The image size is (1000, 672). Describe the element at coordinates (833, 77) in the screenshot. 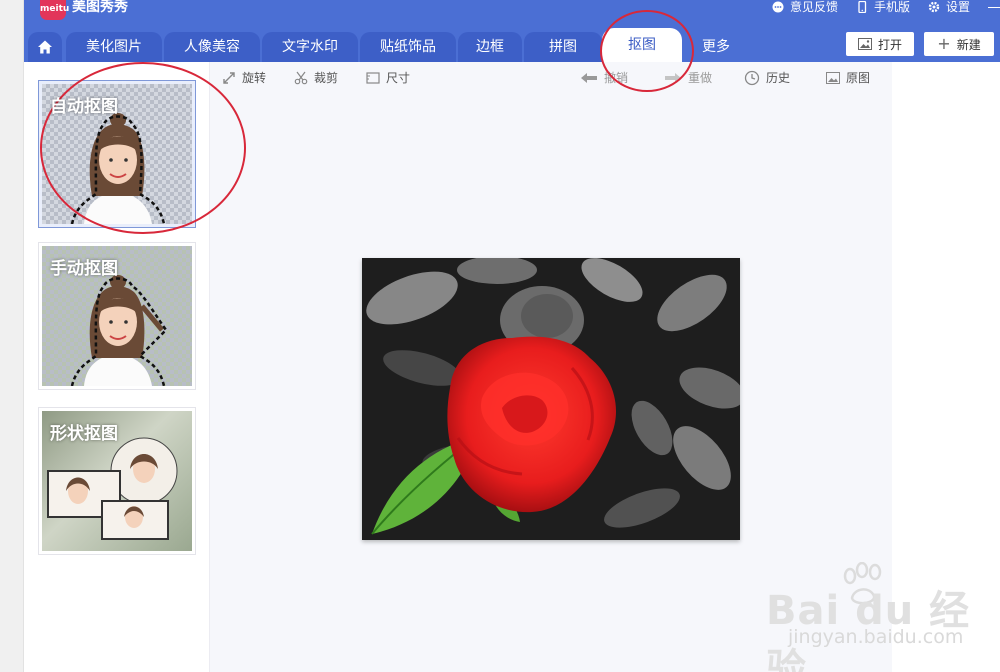

I see `picture-icon` at that location.